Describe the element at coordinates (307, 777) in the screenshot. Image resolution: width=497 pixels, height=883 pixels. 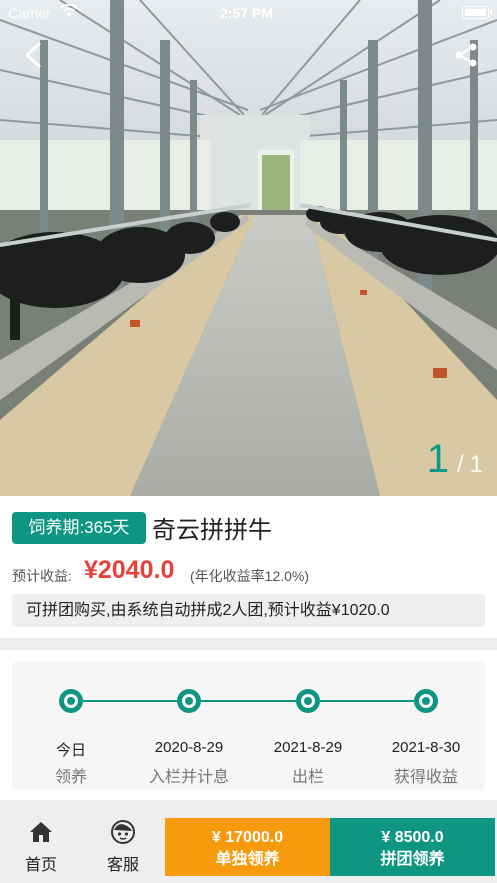
I see `timeline-step-label: 出栏` at that location.